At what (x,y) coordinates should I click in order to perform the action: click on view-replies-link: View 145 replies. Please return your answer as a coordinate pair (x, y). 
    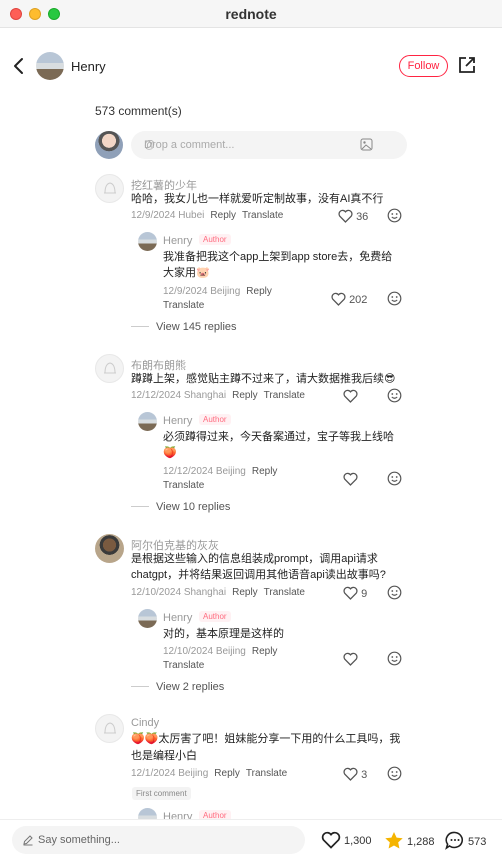
    Looking at the image, I should click on (184, 327).